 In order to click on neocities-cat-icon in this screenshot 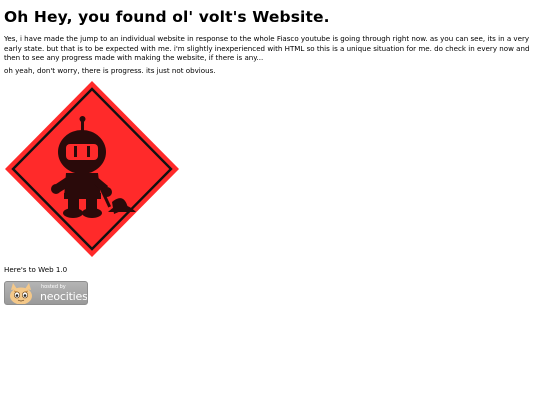, I will do `click(21, 293)`.